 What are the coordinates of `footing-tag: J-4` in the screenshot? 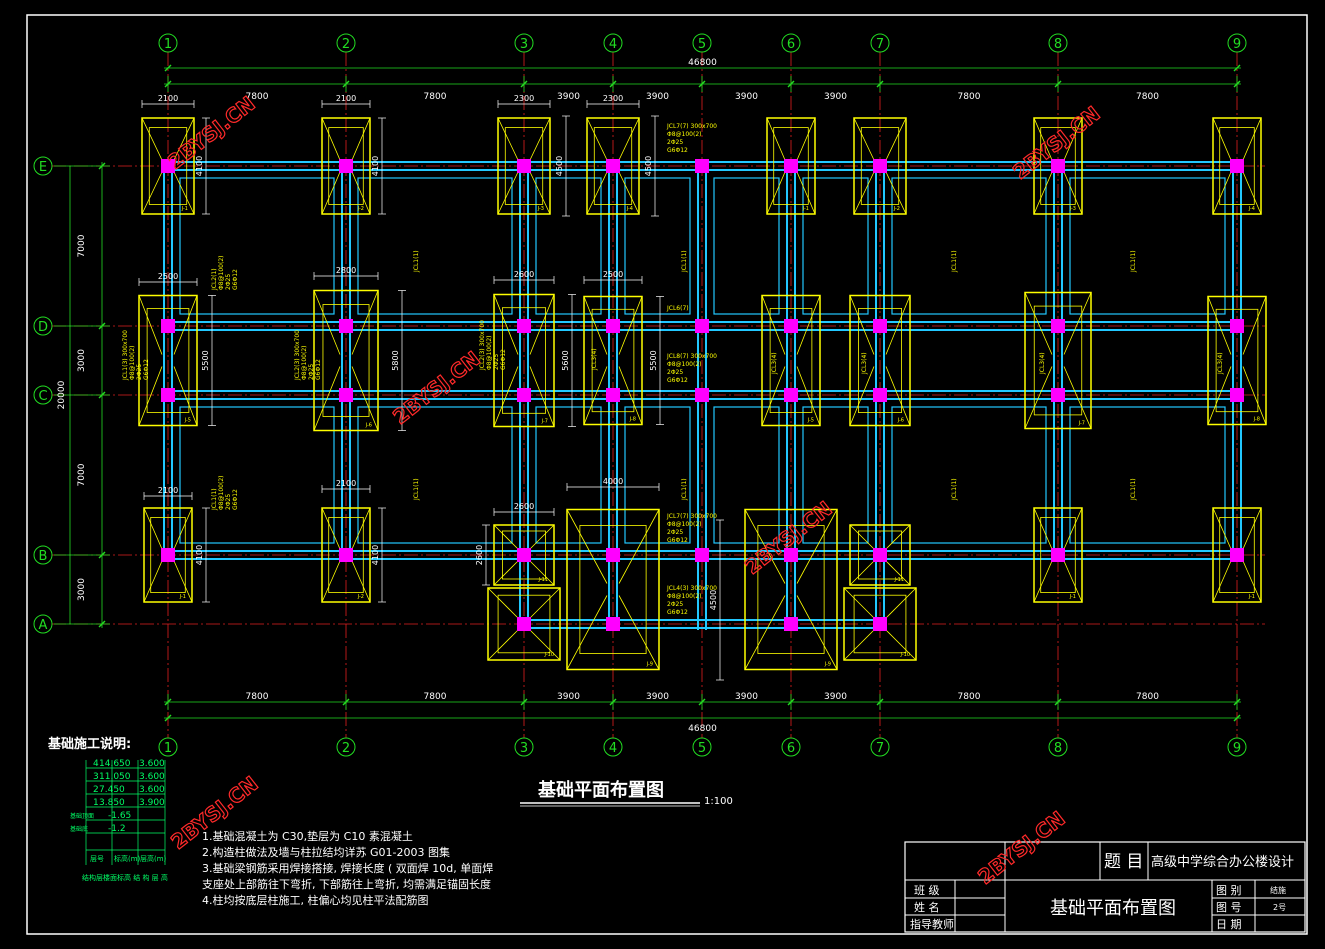 It's located at (1251, 209).